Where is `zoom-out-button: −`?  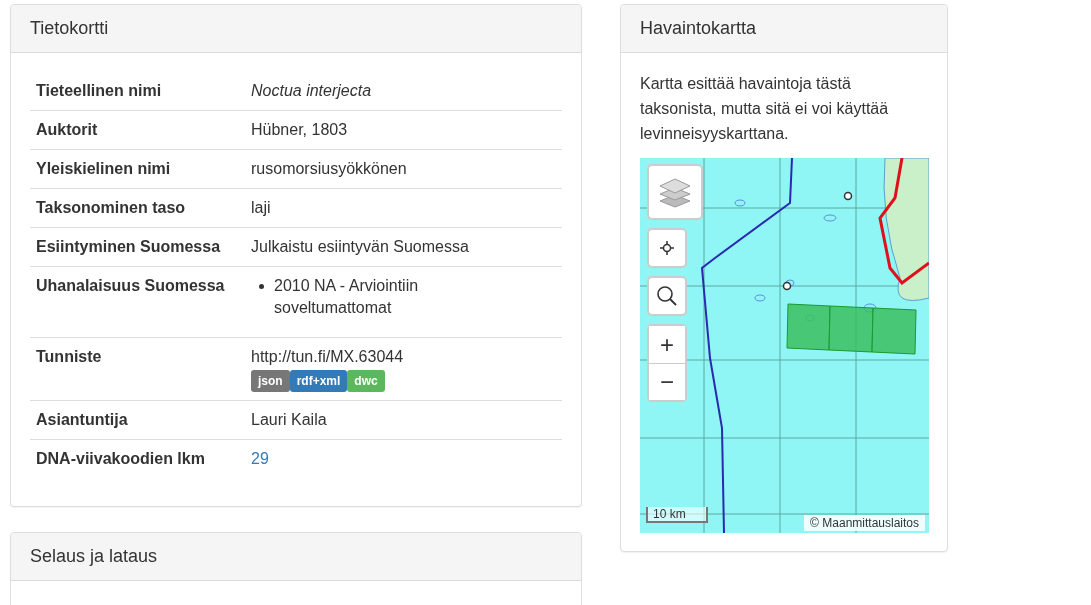 zoom-out-button: − is located at coordinates (667, 381).